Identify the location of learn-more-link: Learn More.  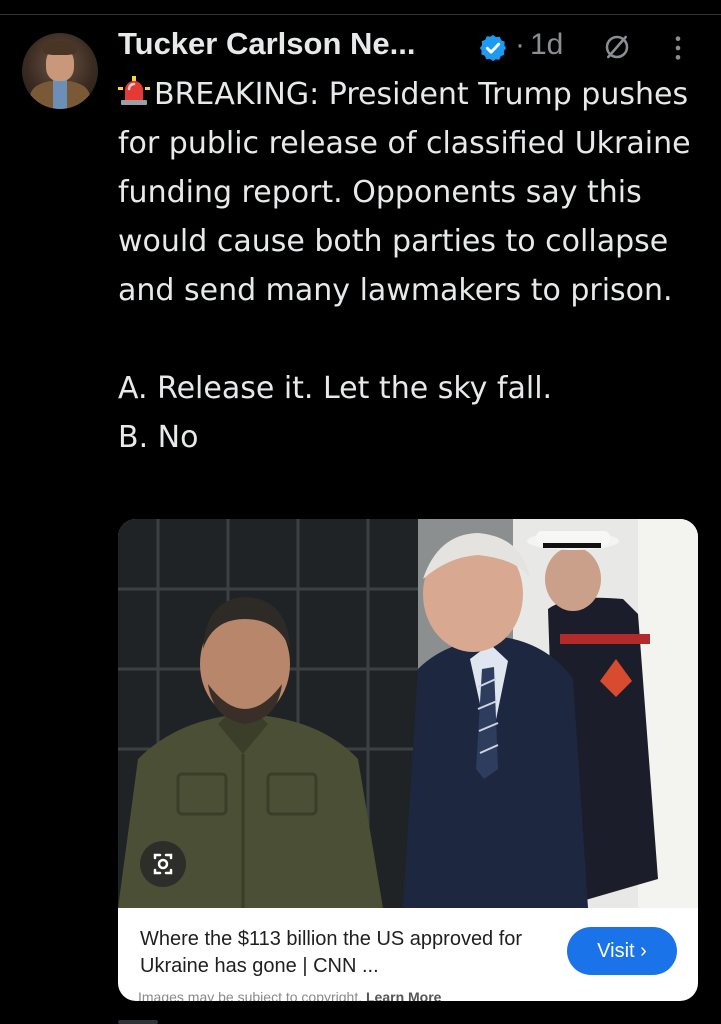
(403, 995).